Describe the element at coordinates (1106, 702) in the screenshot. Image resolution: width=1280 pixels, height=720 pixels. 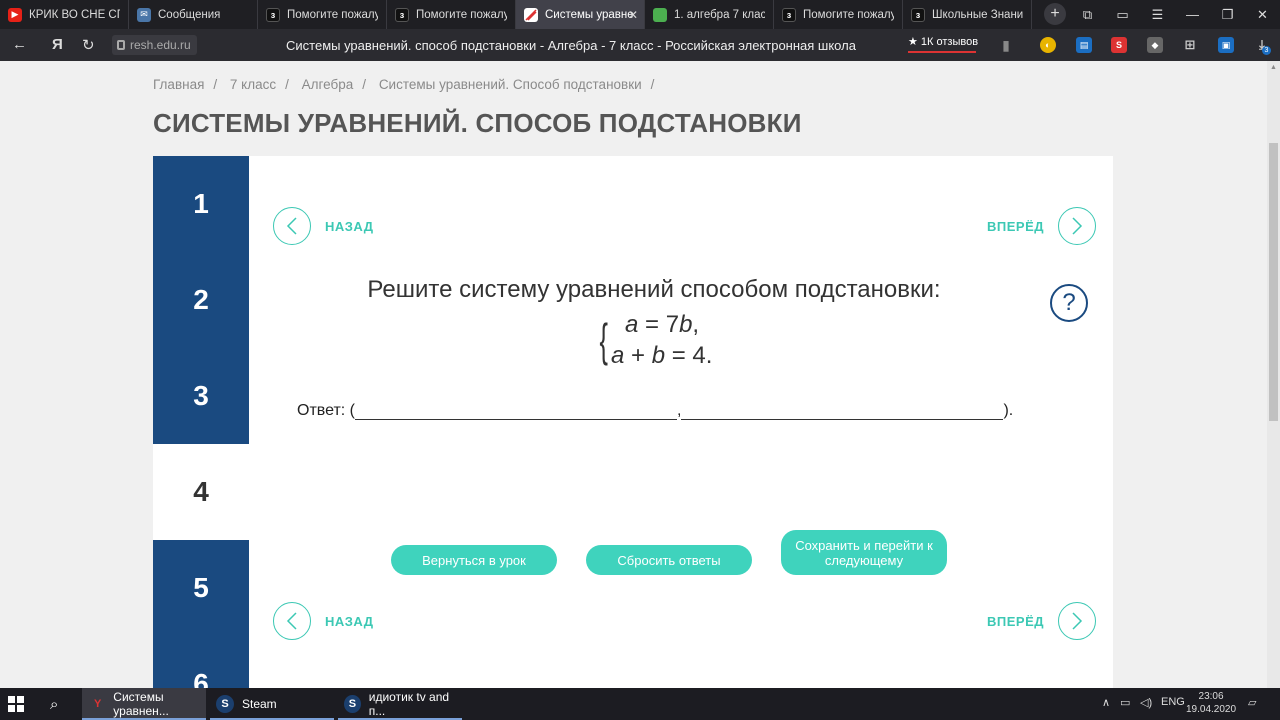
I see `tray-chevron-up-icon: ∧` at that location.